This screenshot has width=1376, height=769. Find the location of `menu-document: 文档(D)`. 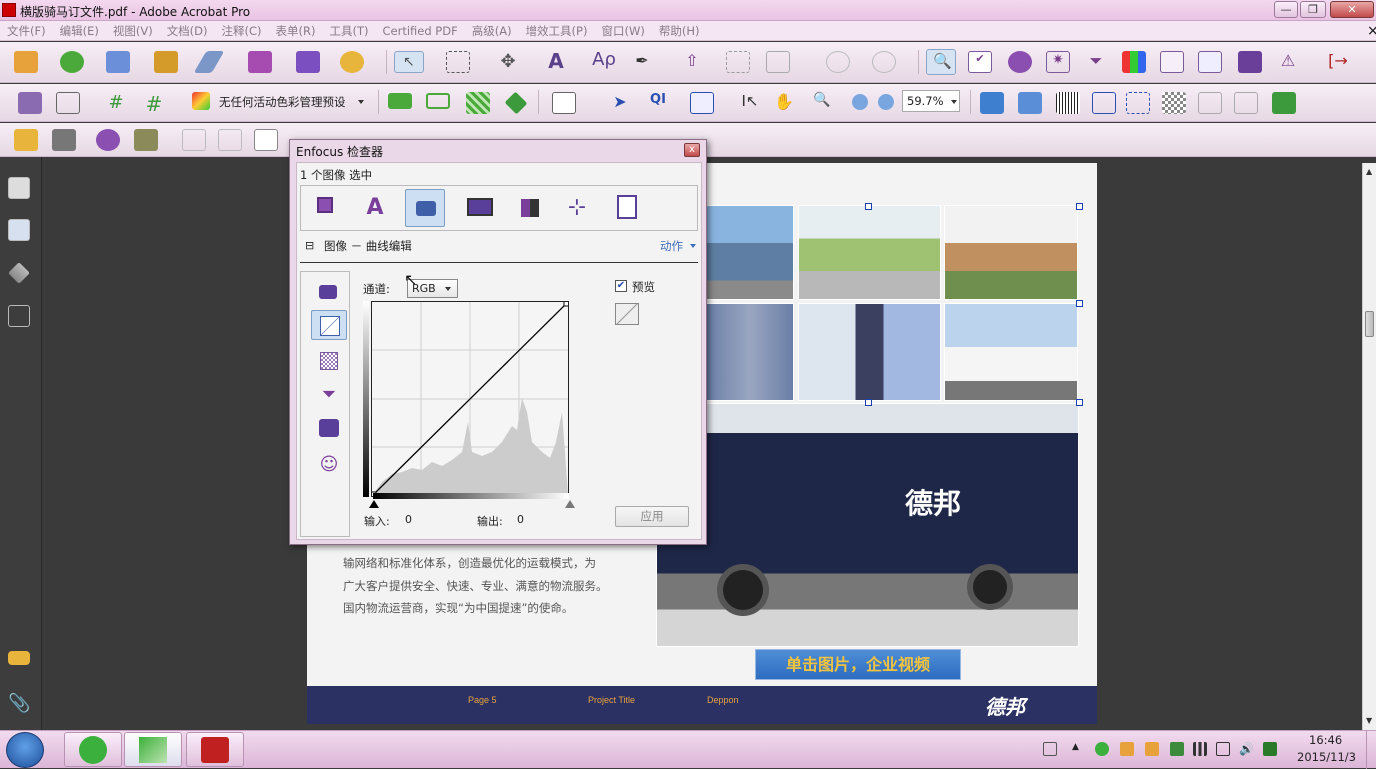

menu-document: 文档(D) is located at coordinates (187, 31).